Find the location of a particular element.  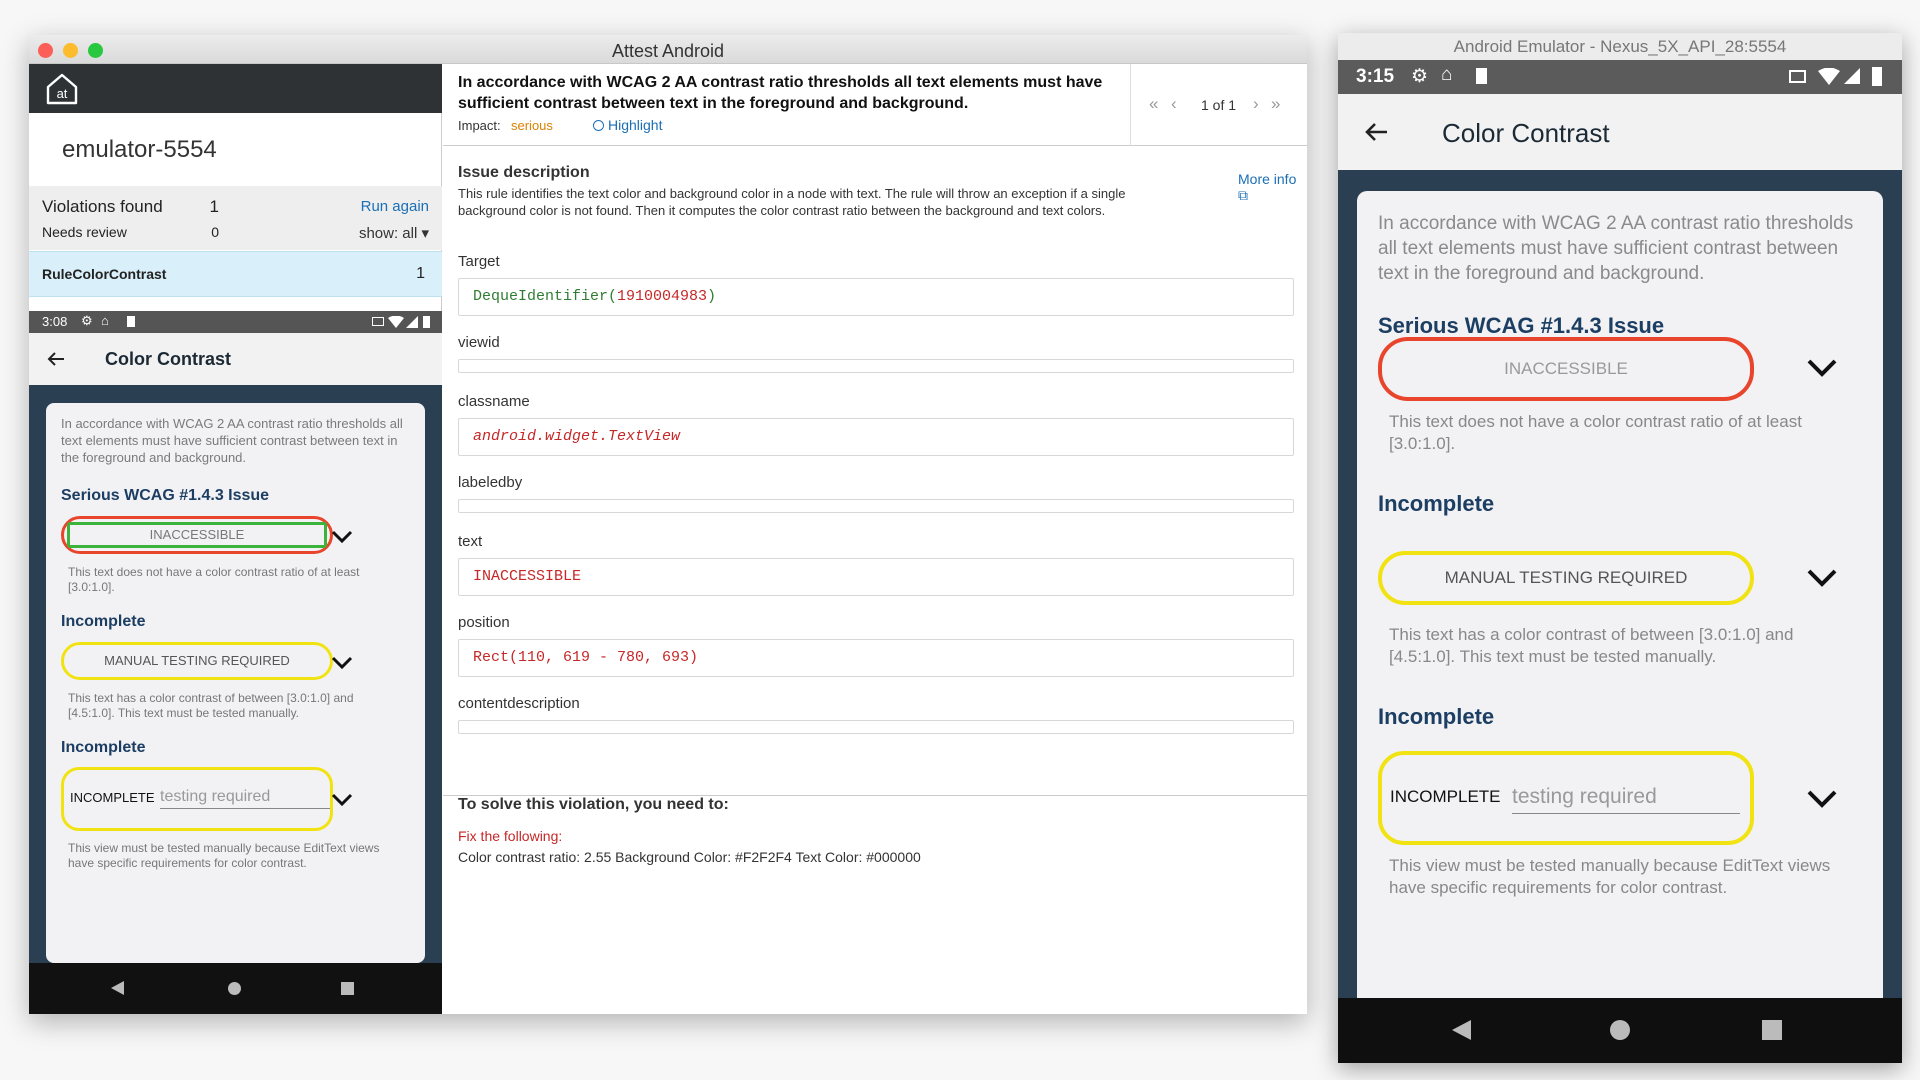

more-info-label: More info is located at coordinates (1267, 179).